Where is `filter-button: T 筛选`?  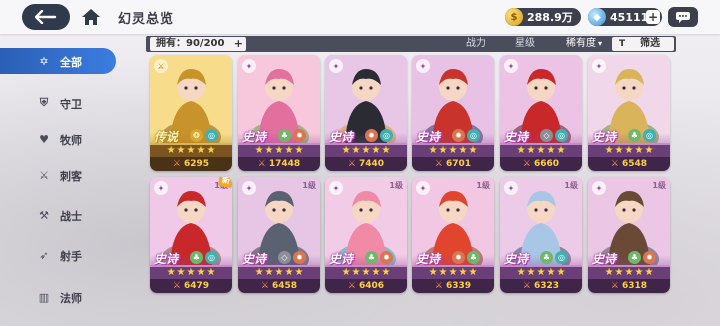
filter-button: T 筛选 is located at coordinates (643, 44).